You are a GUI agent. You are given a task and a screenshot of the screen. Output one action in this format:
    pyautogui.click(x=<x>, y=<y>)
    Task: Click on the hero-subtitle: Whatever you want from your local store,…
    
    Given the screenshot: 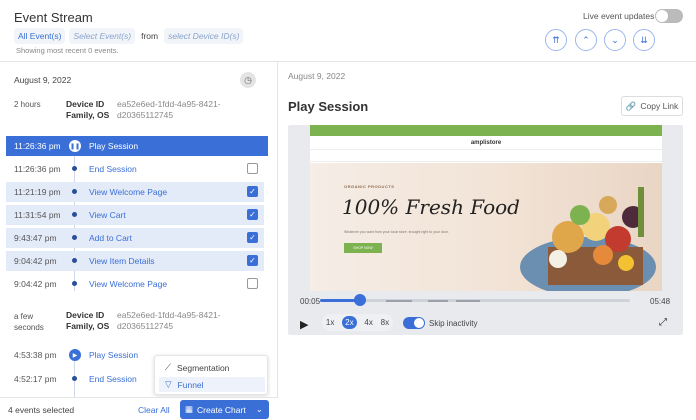 What is the action you would take?
    pyautogui.click(x=396, y=232)
    